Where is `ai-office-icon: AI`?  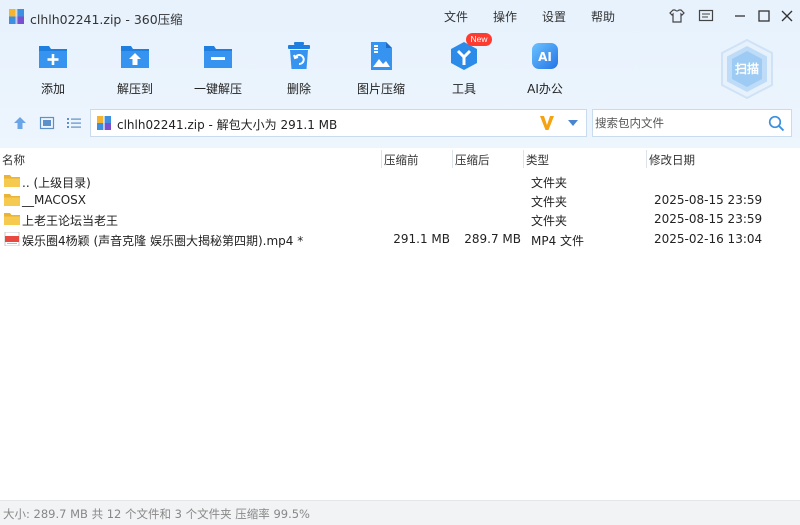
ai-office-icon: AI is located at coordinates (545, 56).